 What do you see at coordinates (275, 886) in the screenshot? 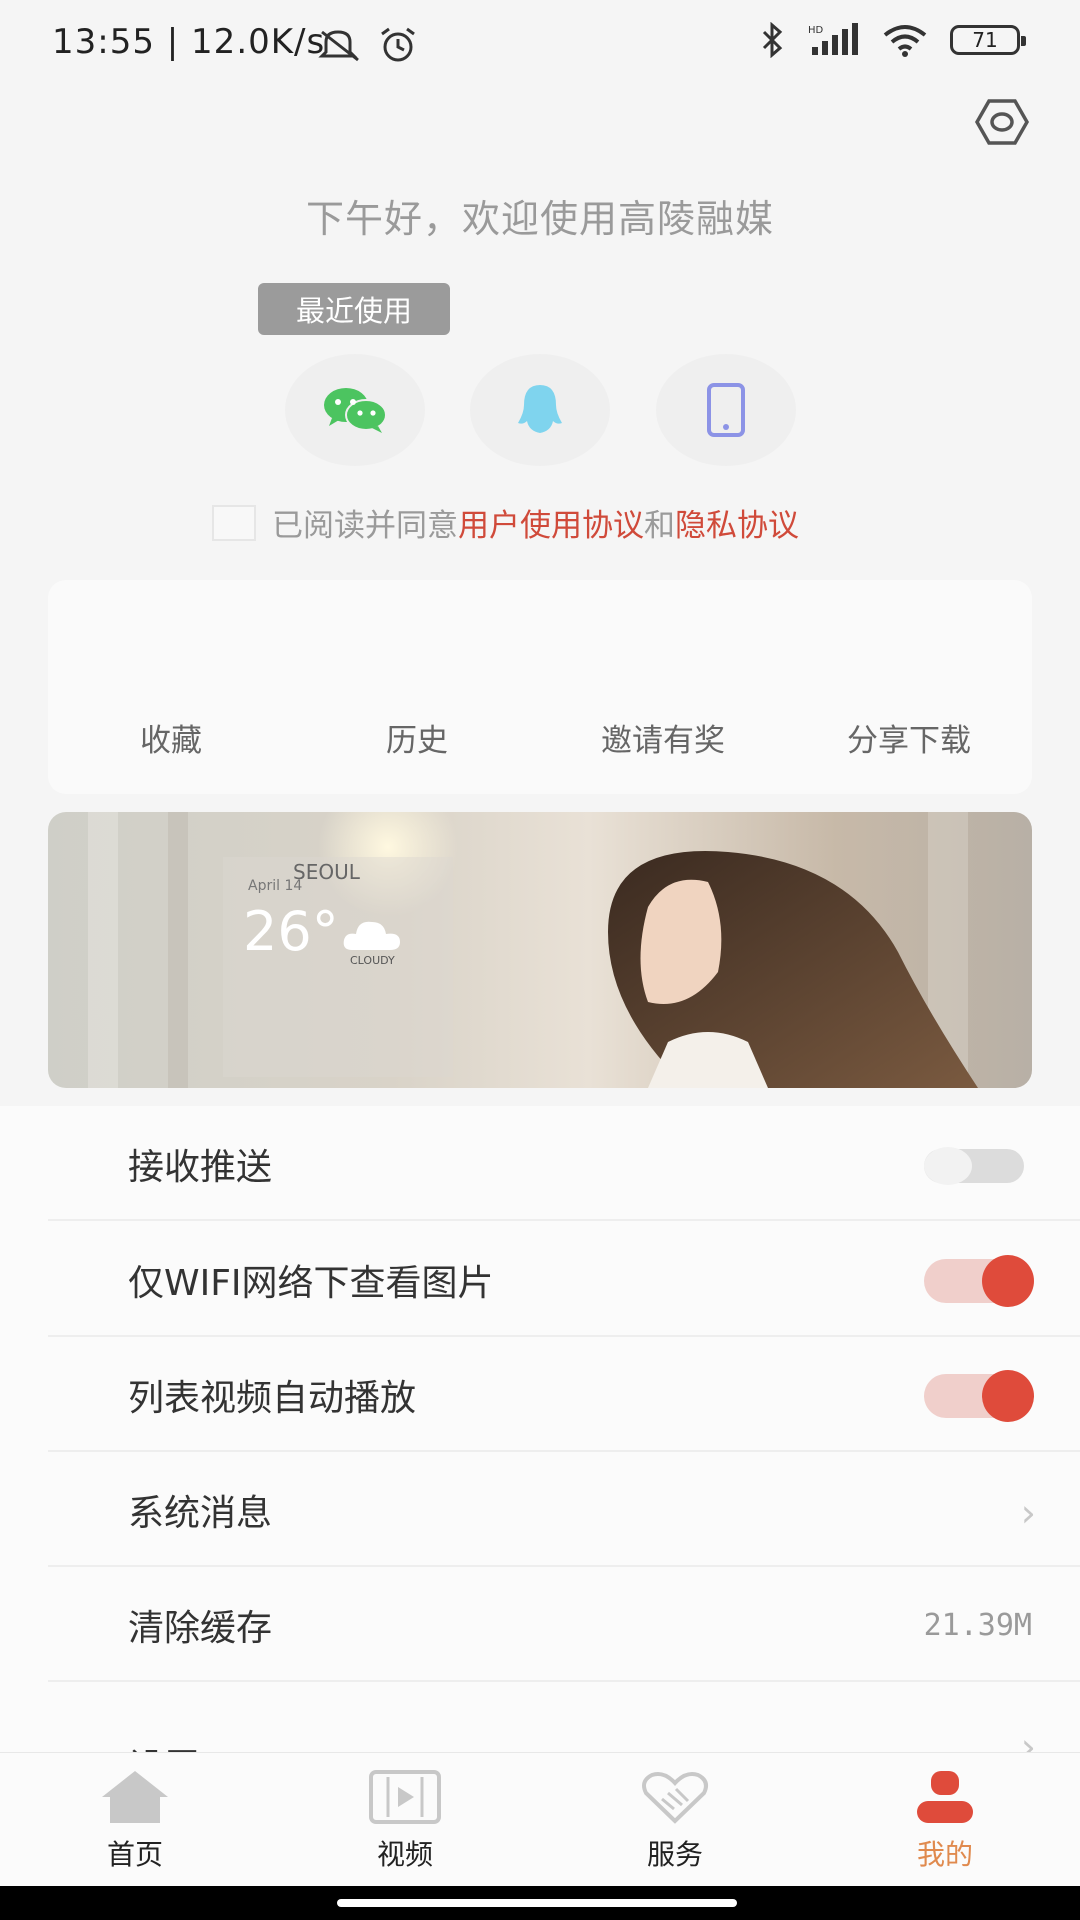
I see `banner-date: April 14` at bounding box center [275, 886].